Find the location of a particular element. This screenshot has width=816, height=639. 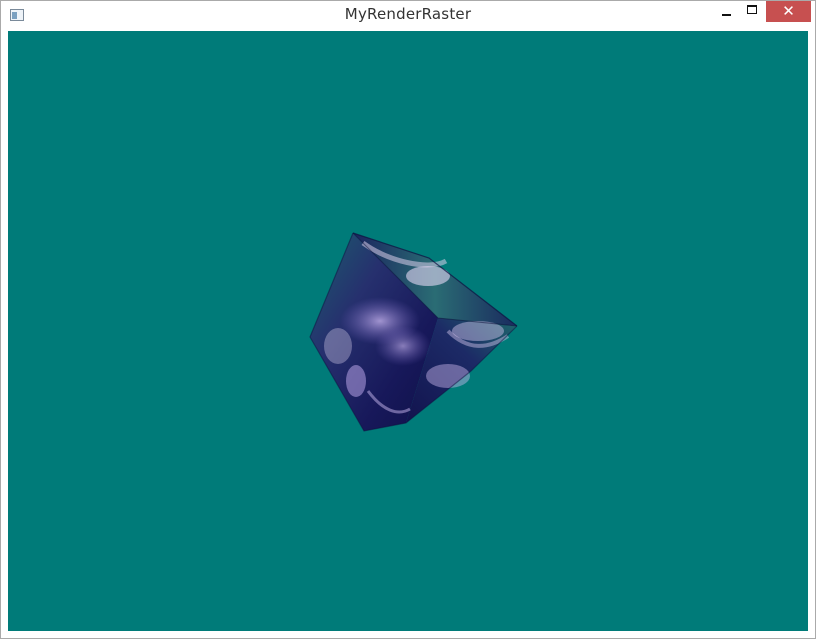

title-bar: MyRenderRaster ✕ is located at coordinates (408, 16).